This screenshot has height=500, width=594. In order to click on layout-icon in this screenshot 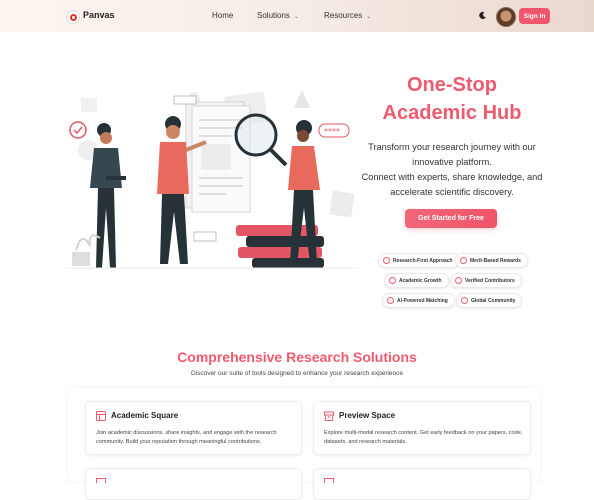, I will do `click(101, 416)`.